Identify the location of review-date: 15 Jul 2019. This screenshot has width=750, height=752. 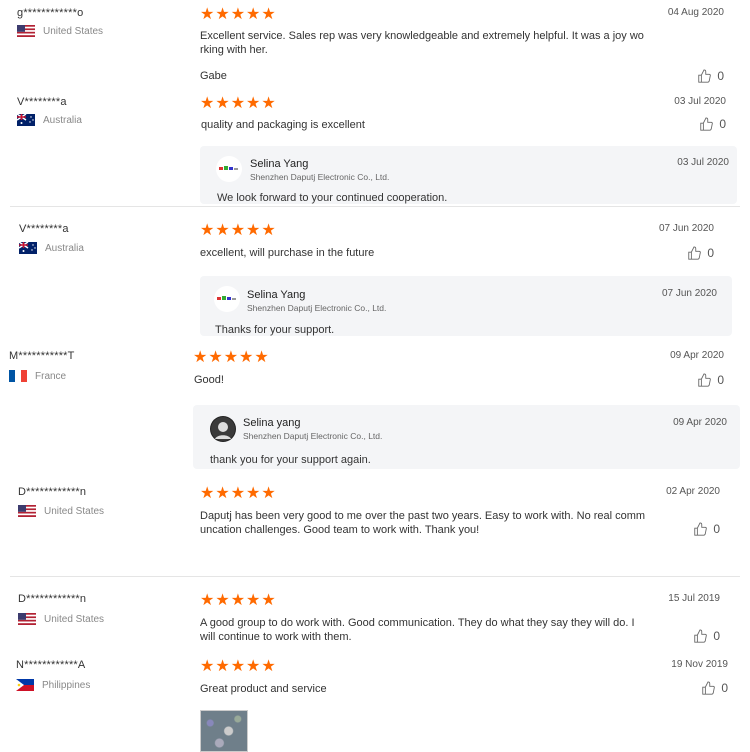
(694, 598).